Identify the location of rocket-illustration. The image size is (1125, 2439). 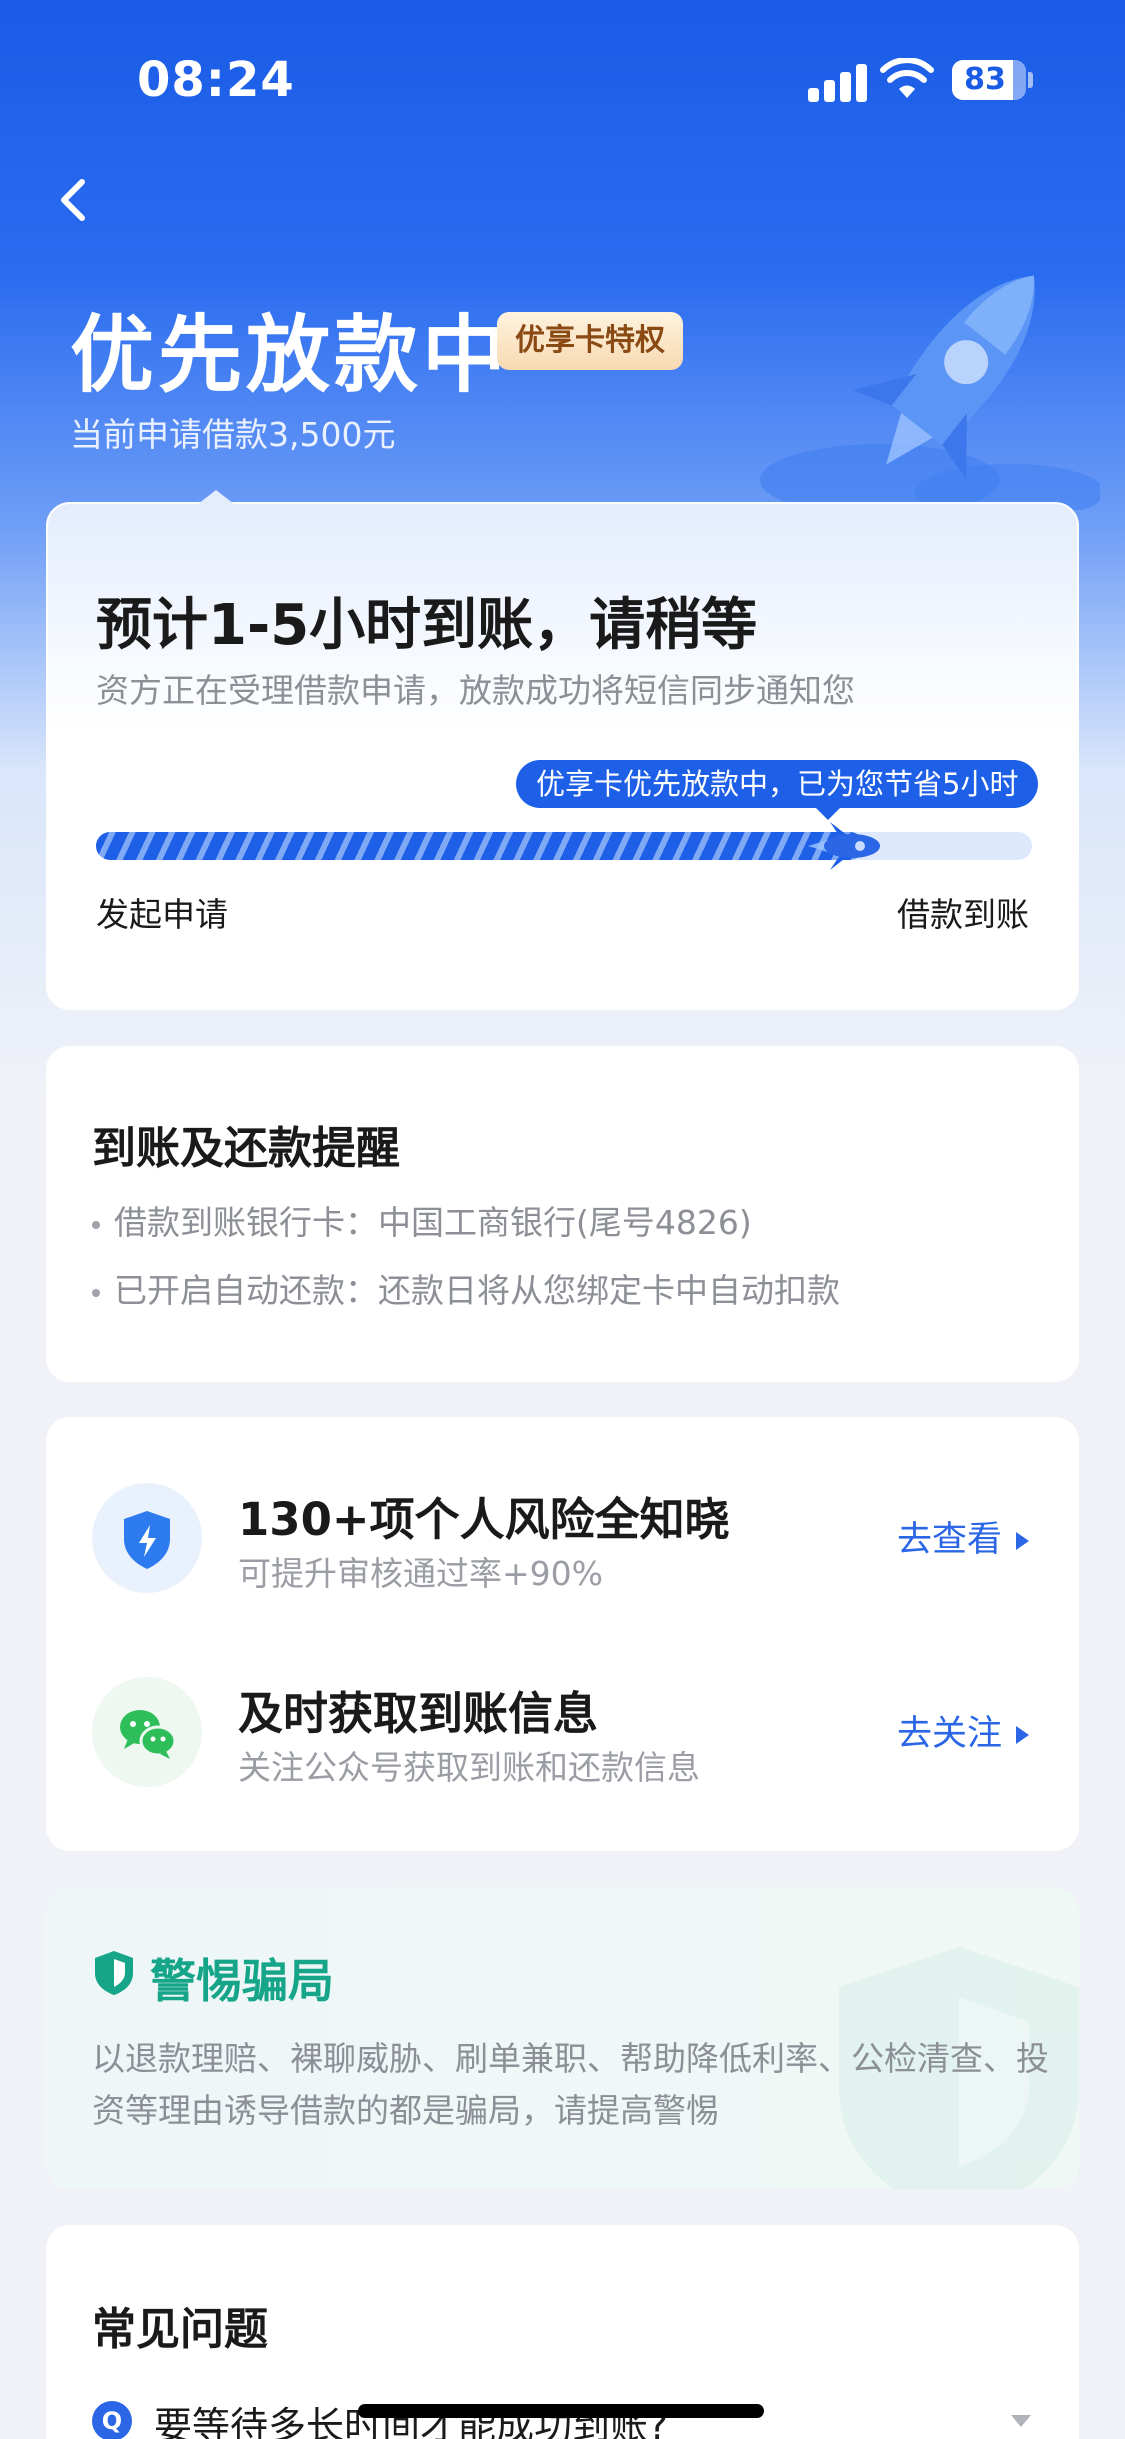
(930, 392).